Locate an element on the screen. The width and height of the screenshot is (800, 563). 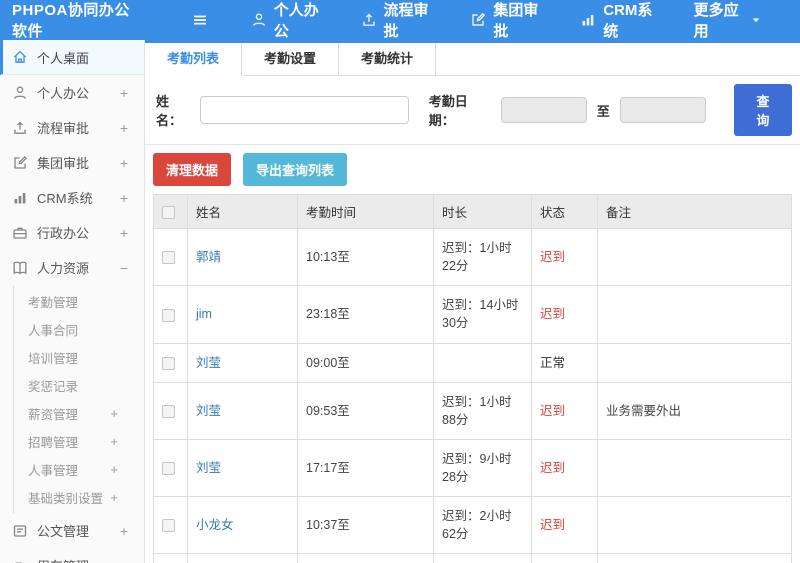
table-row: jim 23:18至 迟到：14小时30分 迟到 is located at coordinates (472, 314).